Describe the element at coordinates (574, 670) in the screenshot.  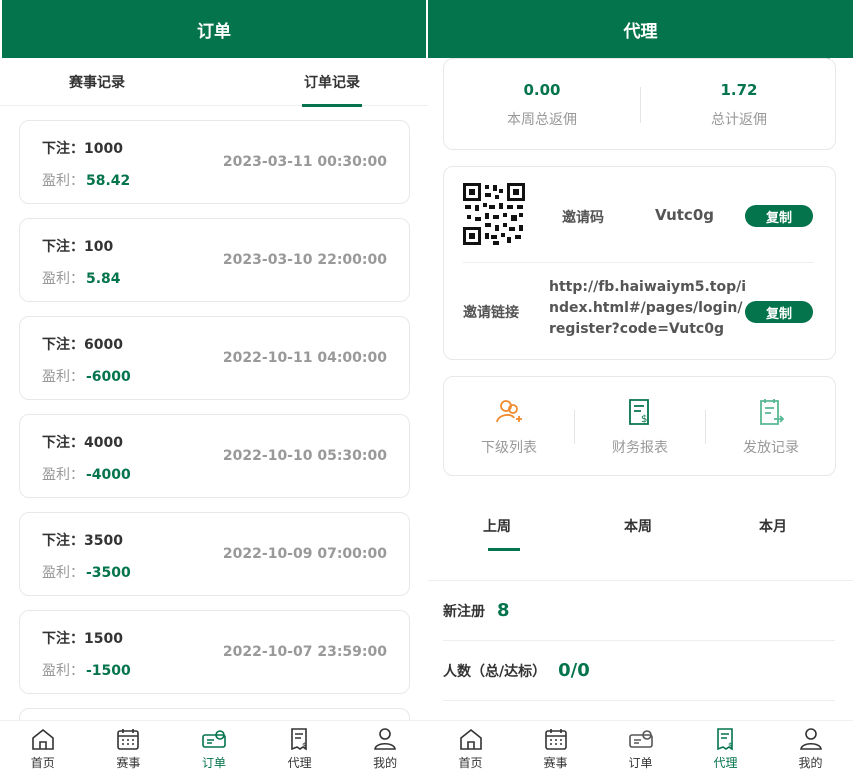
I see `metric-value: 0/0` at that location.